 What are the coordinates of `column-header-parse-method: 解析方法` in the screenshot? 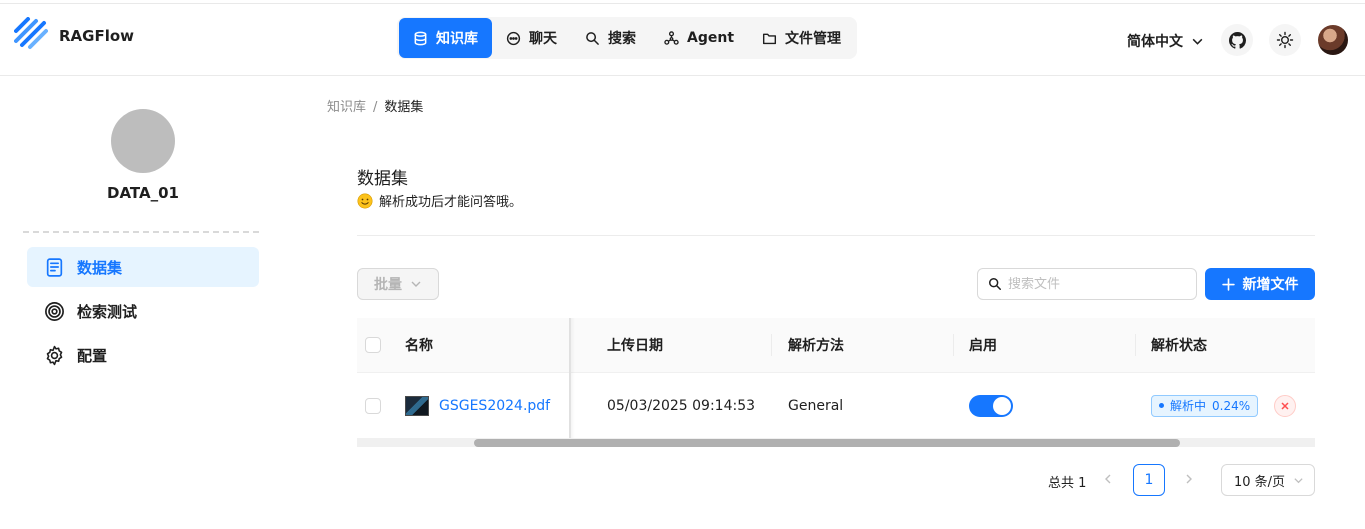 It's located at (816, 345).